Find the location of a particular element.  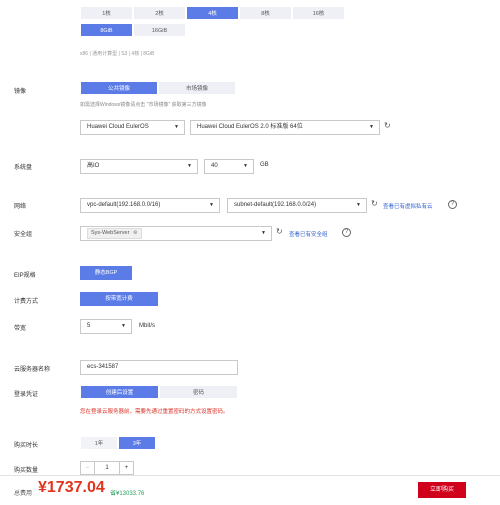

disk-type-value: 高IO is located at coordinates (93, 166).